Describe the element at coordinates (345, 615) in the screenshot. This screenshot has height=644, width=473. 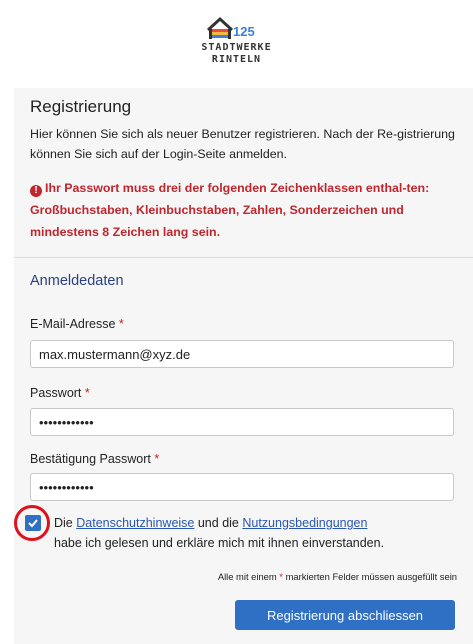
I see `submit-registration-button: Registrierung abschliessen` at that location.